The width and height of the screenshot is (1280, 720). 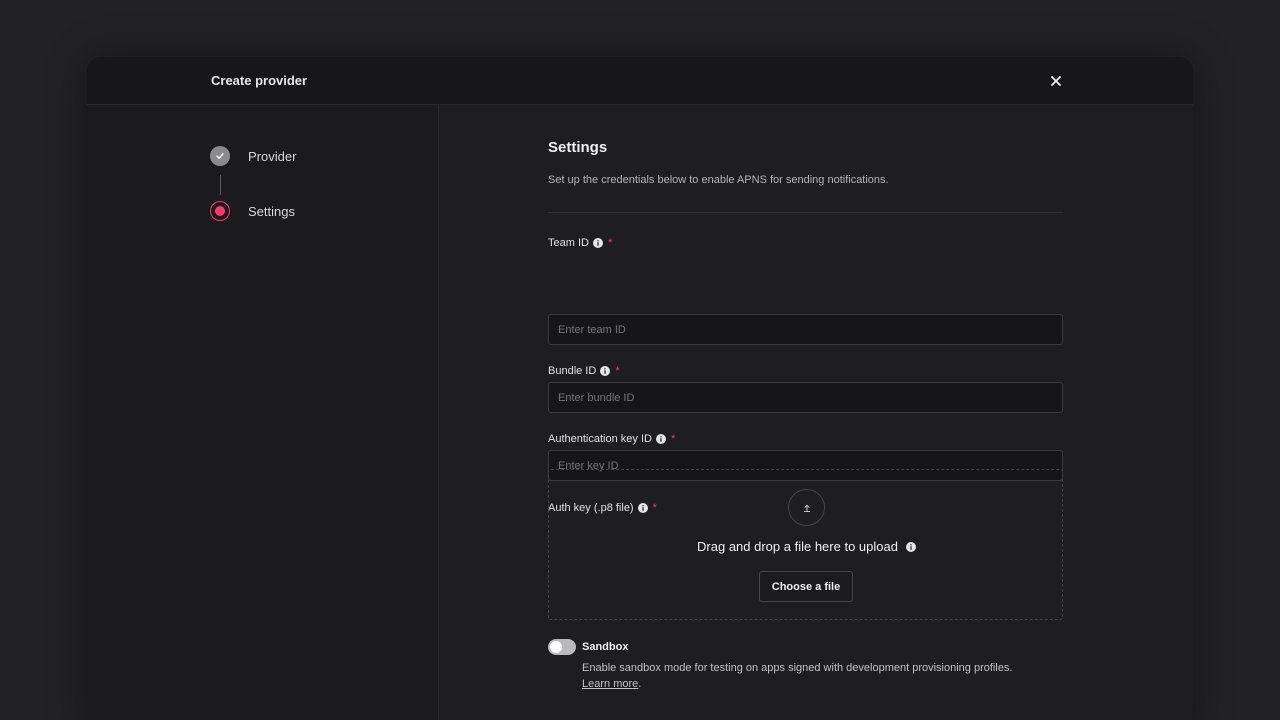 I want to click on step-provider: Provider, so click(x=253, y=156).